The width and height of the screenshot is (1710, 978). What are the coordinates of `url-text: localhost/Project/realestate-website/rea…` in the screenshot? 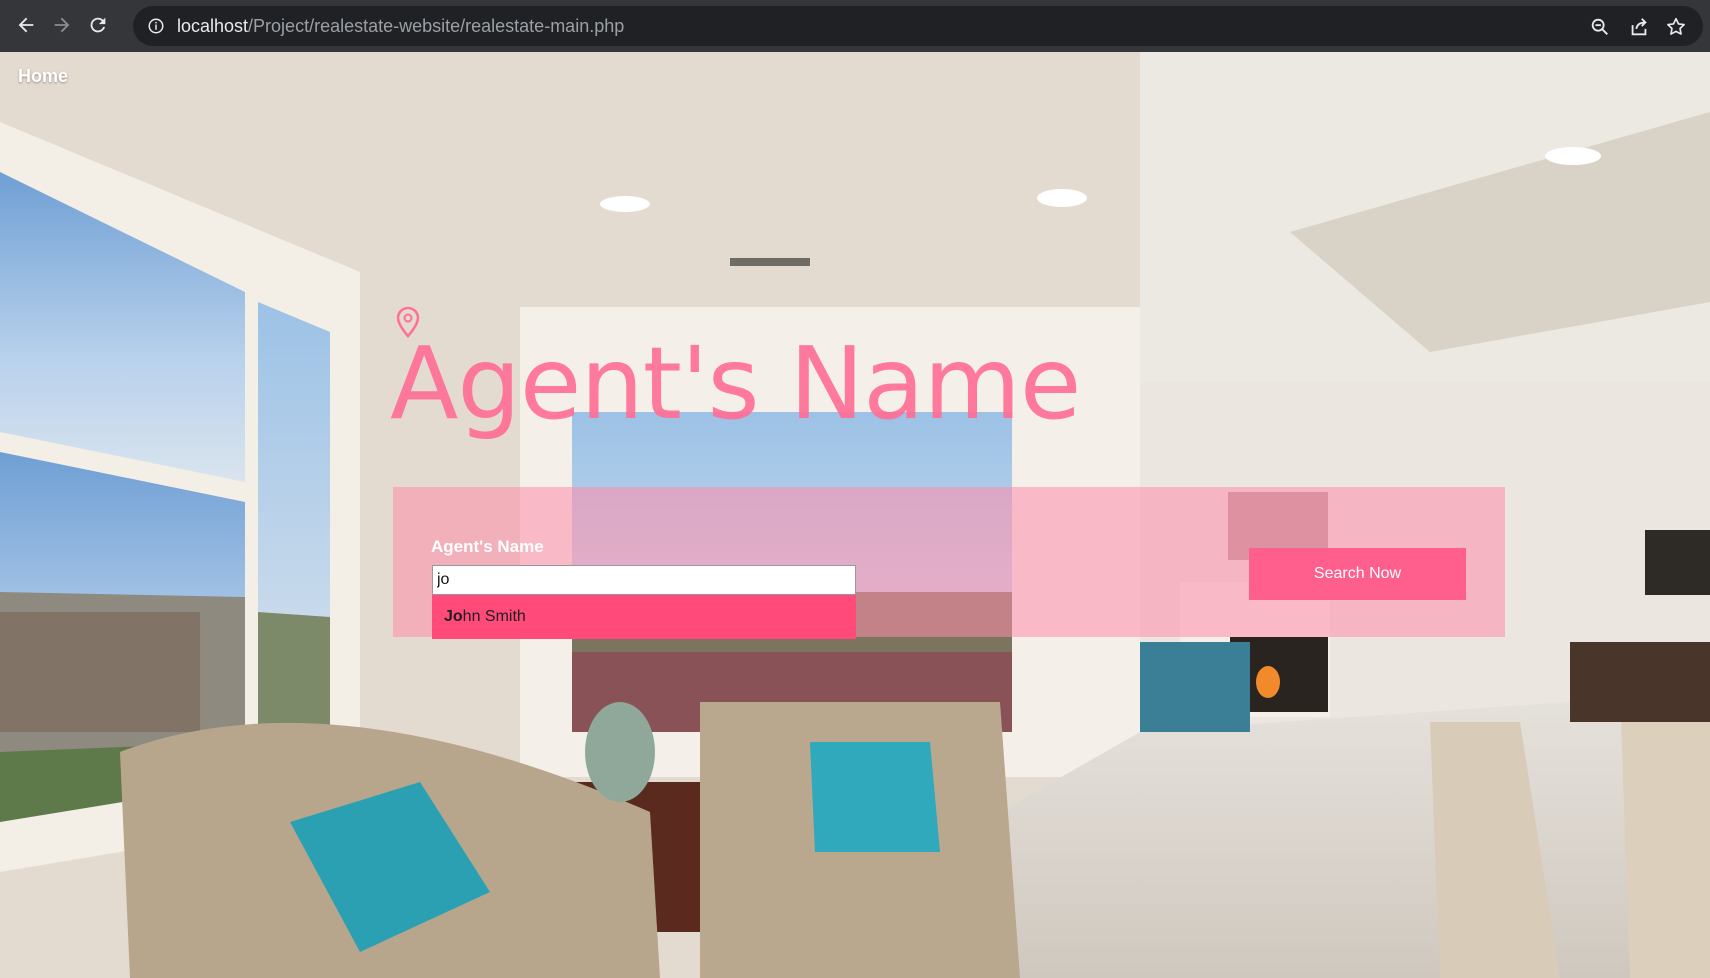 It's located at (400, 26).